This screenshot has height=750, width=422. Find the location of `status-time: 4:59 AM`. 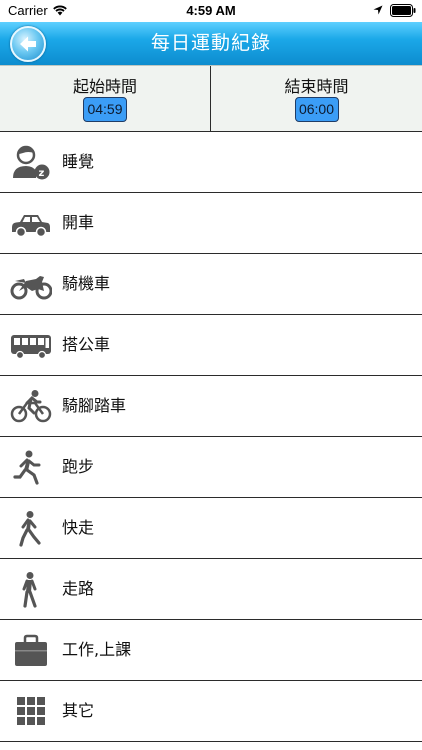

status-time: 4:59 AM is located at coordinates (211, 10).